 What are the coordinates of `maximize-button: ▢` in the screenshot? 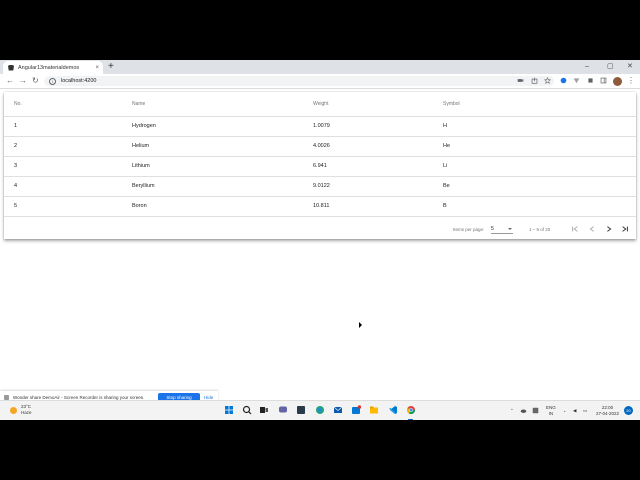 It's located at (610, 67).